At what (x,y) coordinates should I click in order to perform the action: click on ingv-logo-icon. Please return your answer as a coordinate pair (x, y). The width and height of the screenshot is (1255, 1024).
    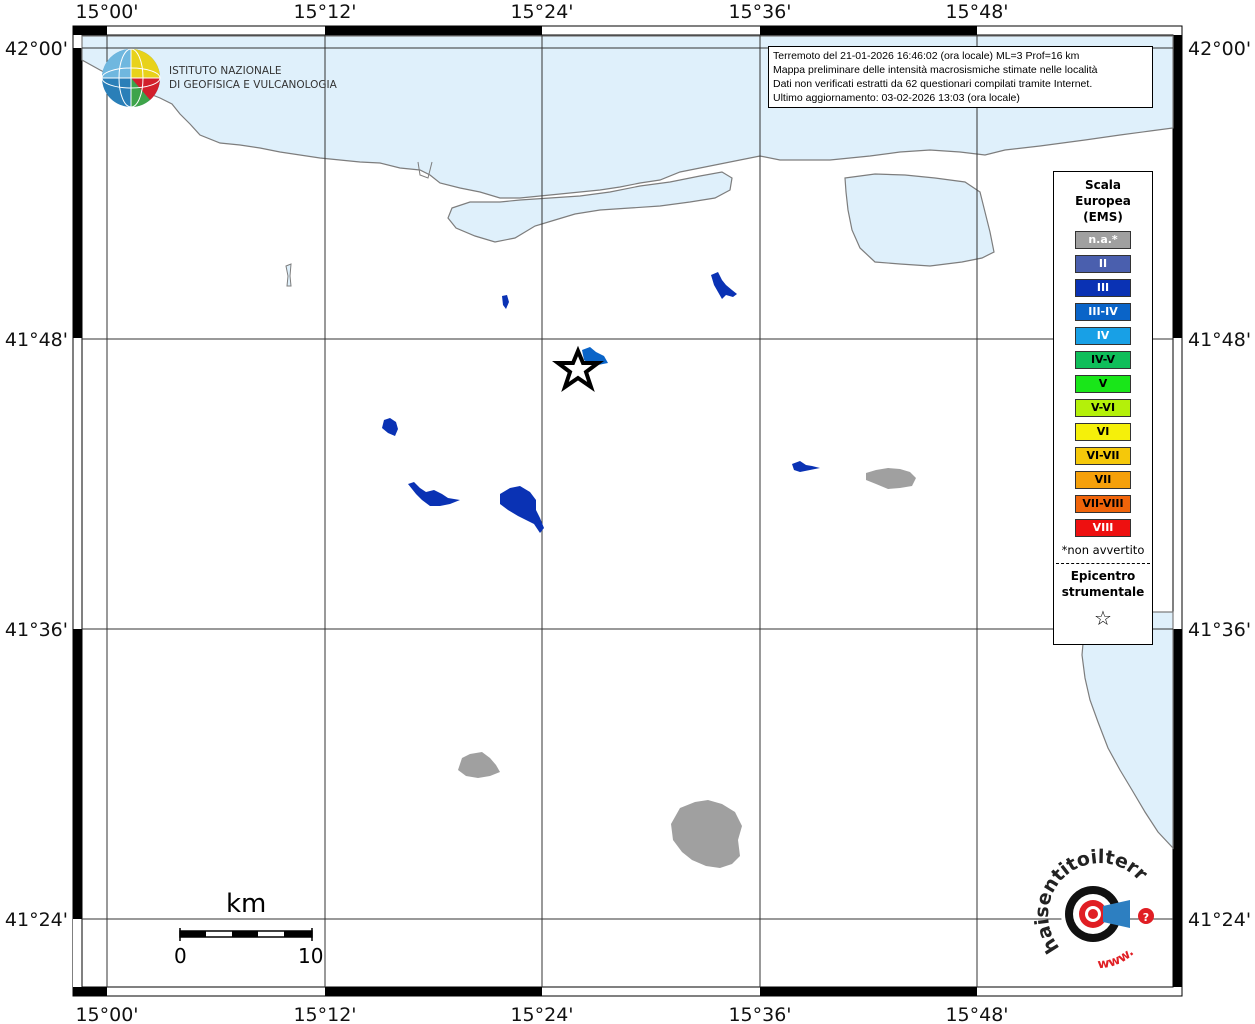
    Looking at the image, I should click on (131, 78).